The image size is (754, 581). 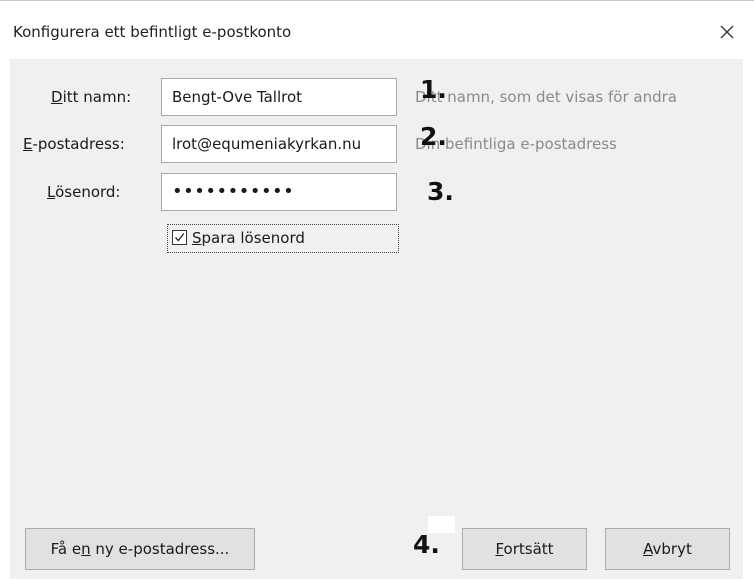 What do you see at coordinates (179, 237) in the screenshot?
I see `checkbox-checked-icon` at bounding box center [179, 237].